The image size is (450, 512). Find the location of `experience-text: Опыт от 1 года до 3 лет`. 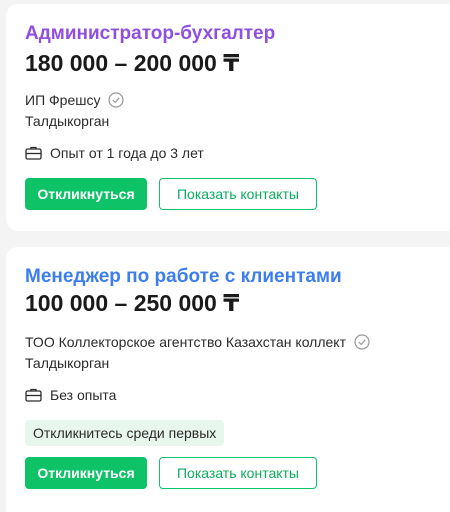

experience-text: Опыт от 1 года до 3 лет is located at coordinates (127, 153).